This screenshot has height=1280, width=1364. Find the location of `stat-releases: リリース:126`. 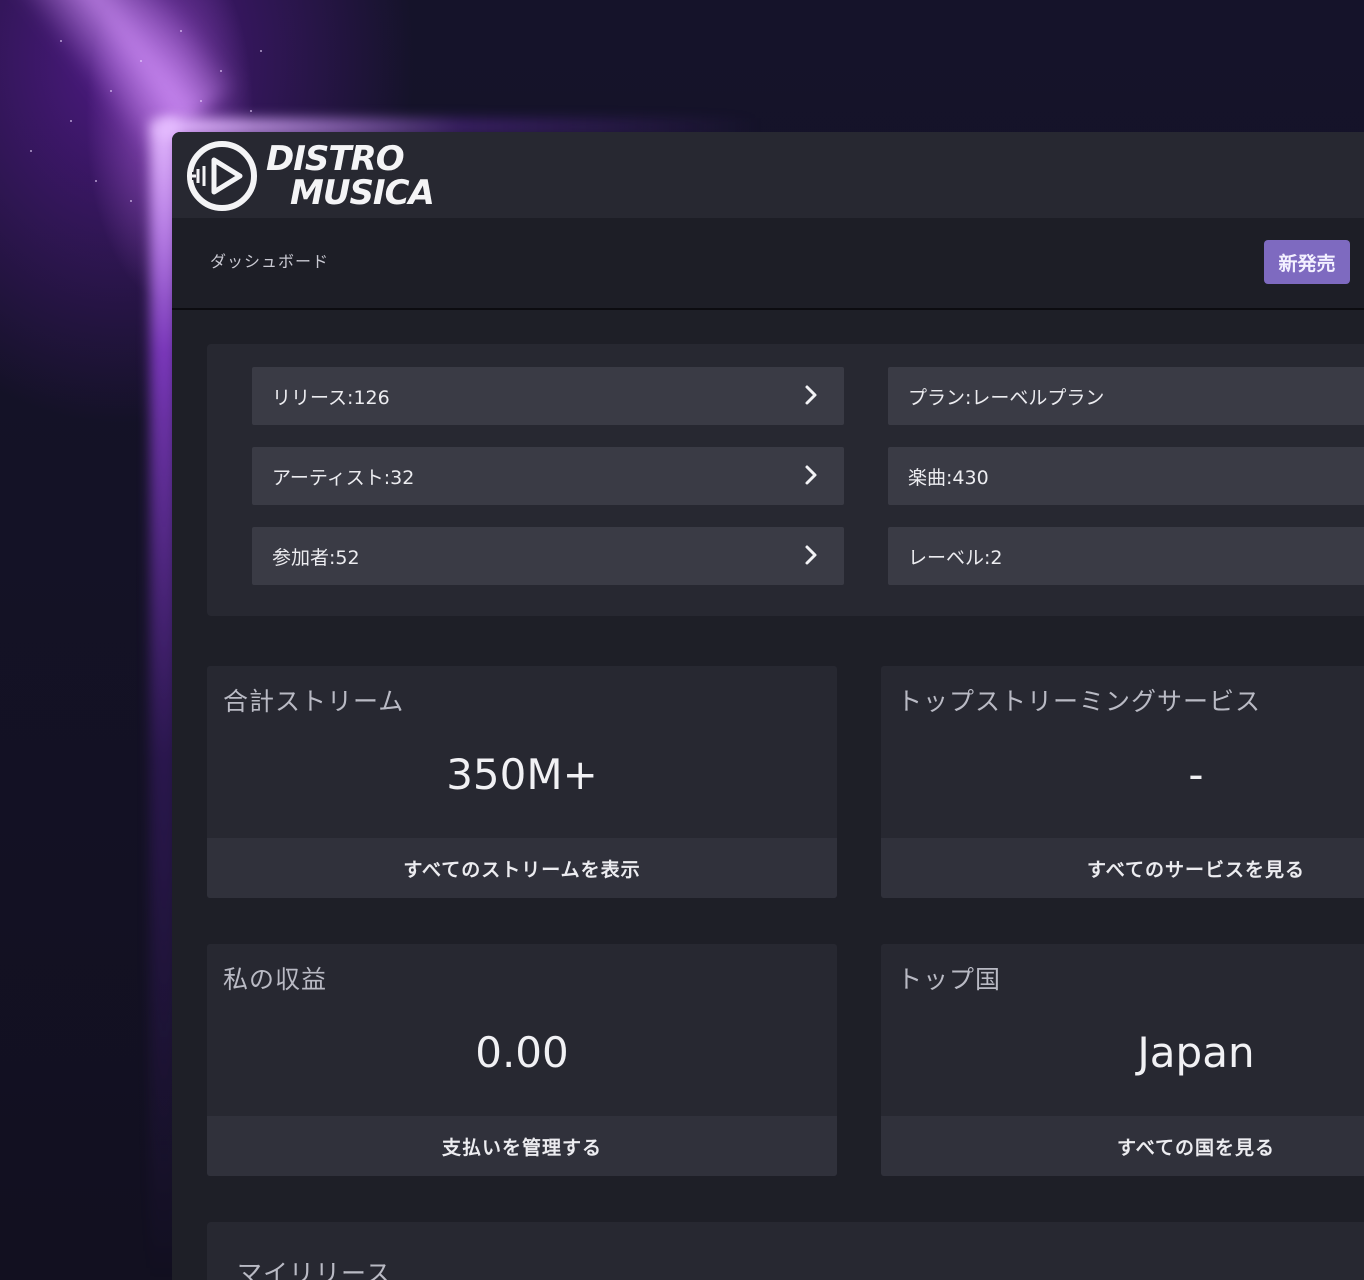

stat-releases: リリース:126 is located at coordinates (548, 396).